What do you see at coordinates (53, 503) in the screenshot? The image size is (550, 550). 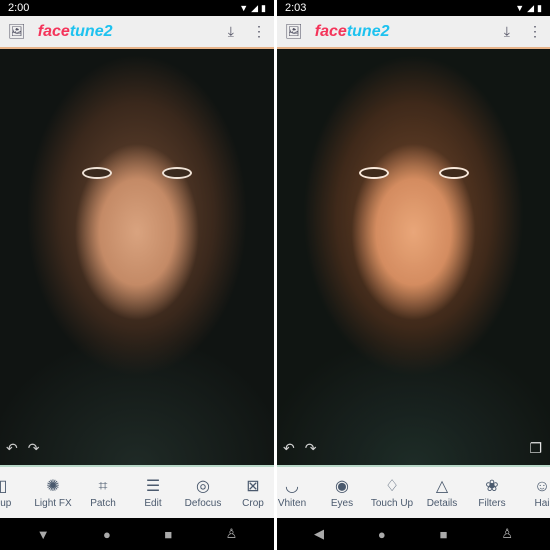 I see `tool-label: Light FX` at bounding box center [53, 503].